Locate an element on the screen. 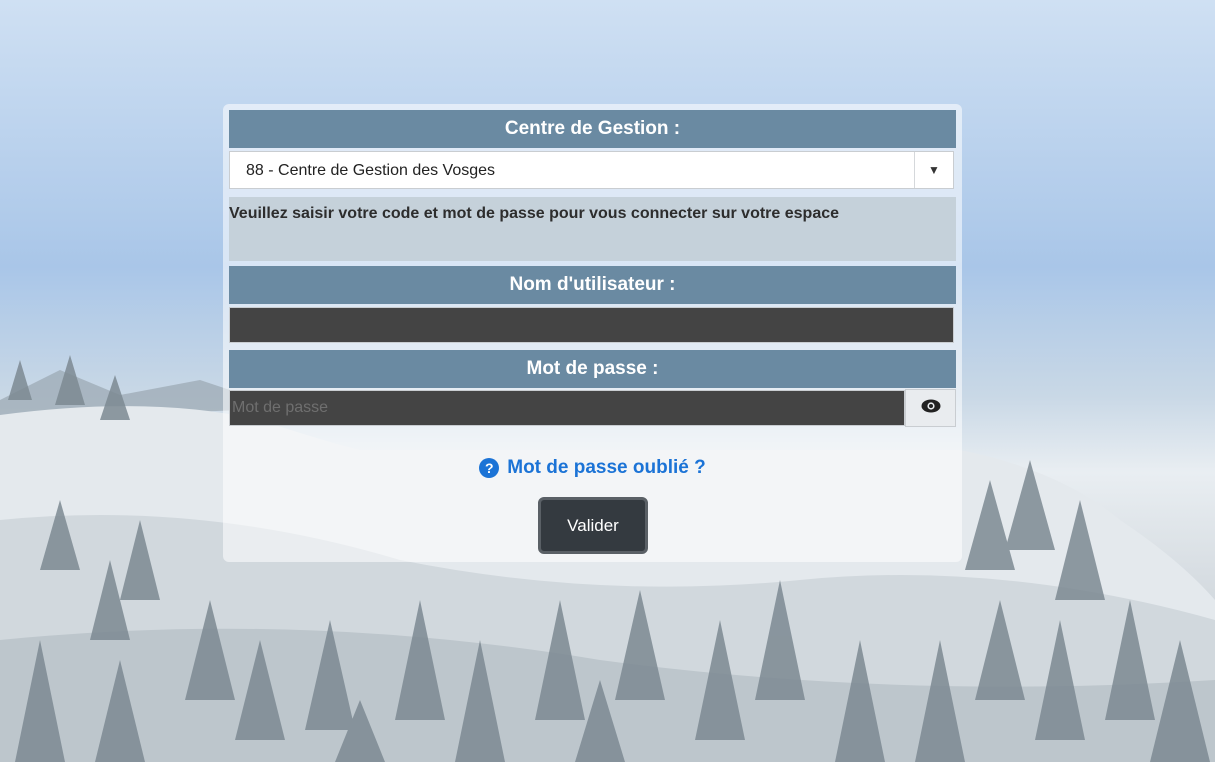  centre-select-value: 88 - Centre de Gestion des Vosges is located at coordinates (371, 170).